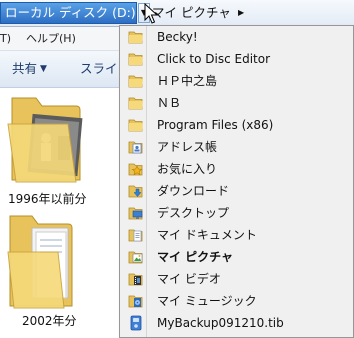 The image size is (354, 338). What do you see at coordinates (214, 59) in the screenshot?
I see `menu-item-label: Click to Disc Editor` at bounding box center [214, 59].